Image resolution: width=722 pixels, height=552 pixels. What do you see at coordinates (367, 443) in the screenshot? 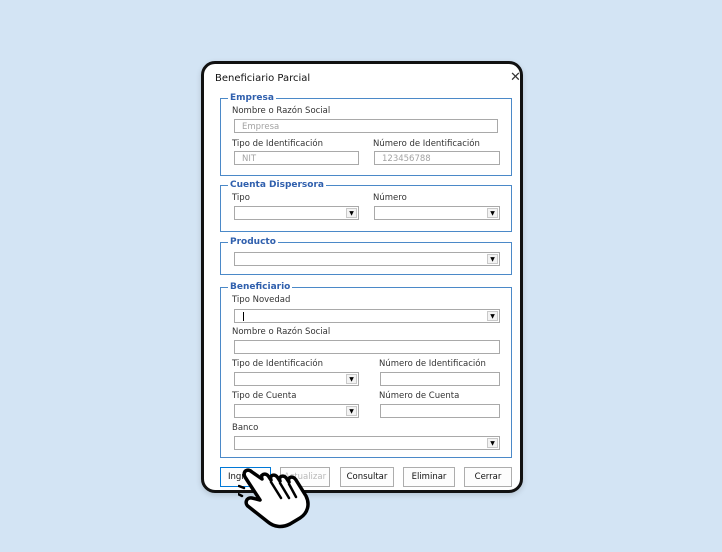
I see `banco-select: ▼` at bounding box center [367, 443].